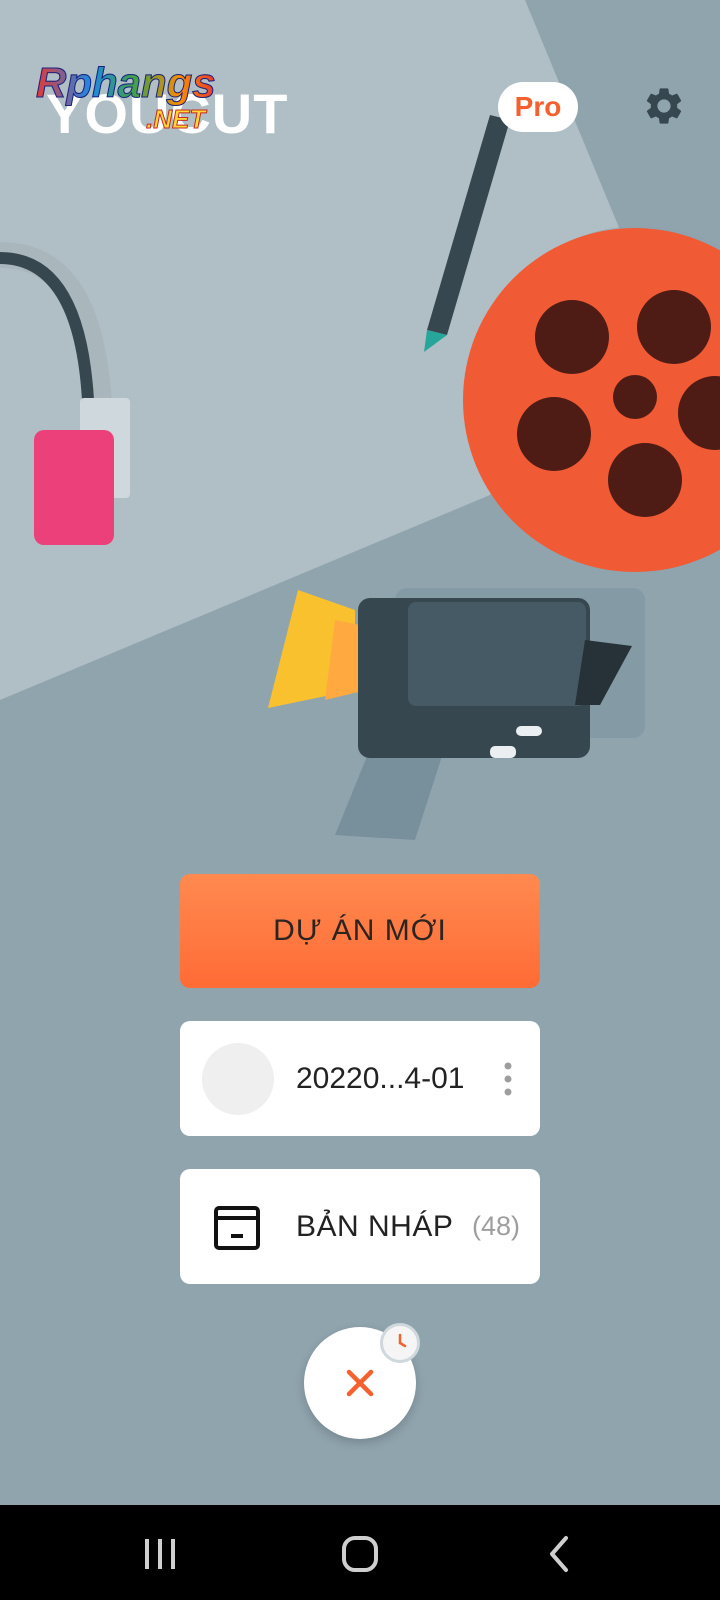 Image resolution: width=720 pixels, height=1600 pixels. I want to click on watermark-suffix: .NET, so click(175, 119).